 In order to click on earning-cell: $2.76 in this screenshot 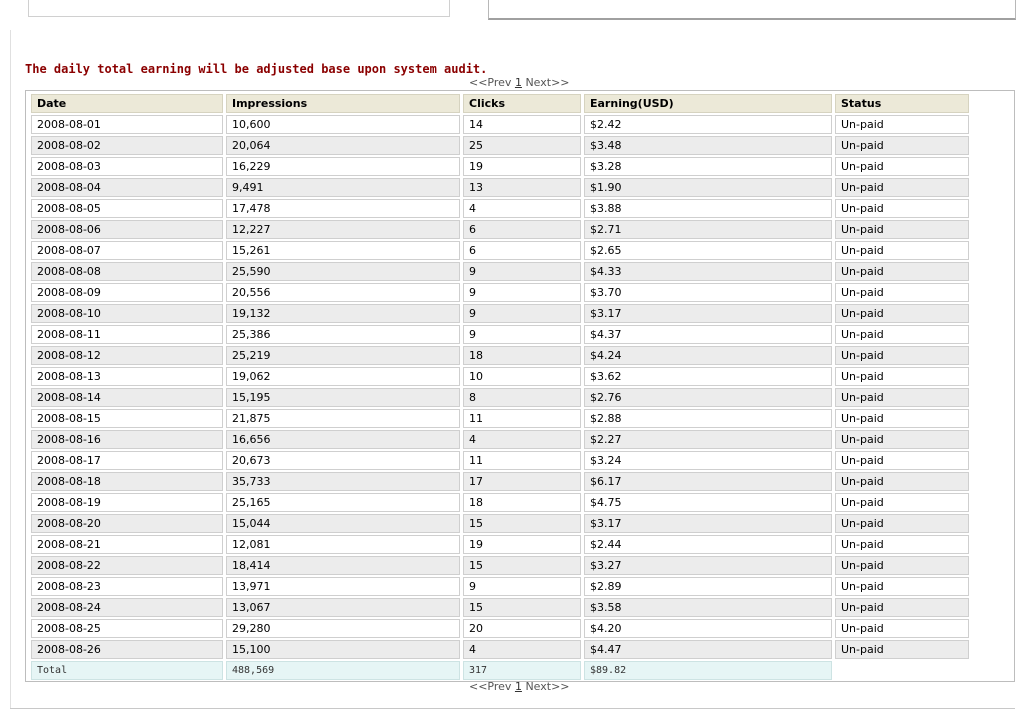, I will do `click(708, 397)`.